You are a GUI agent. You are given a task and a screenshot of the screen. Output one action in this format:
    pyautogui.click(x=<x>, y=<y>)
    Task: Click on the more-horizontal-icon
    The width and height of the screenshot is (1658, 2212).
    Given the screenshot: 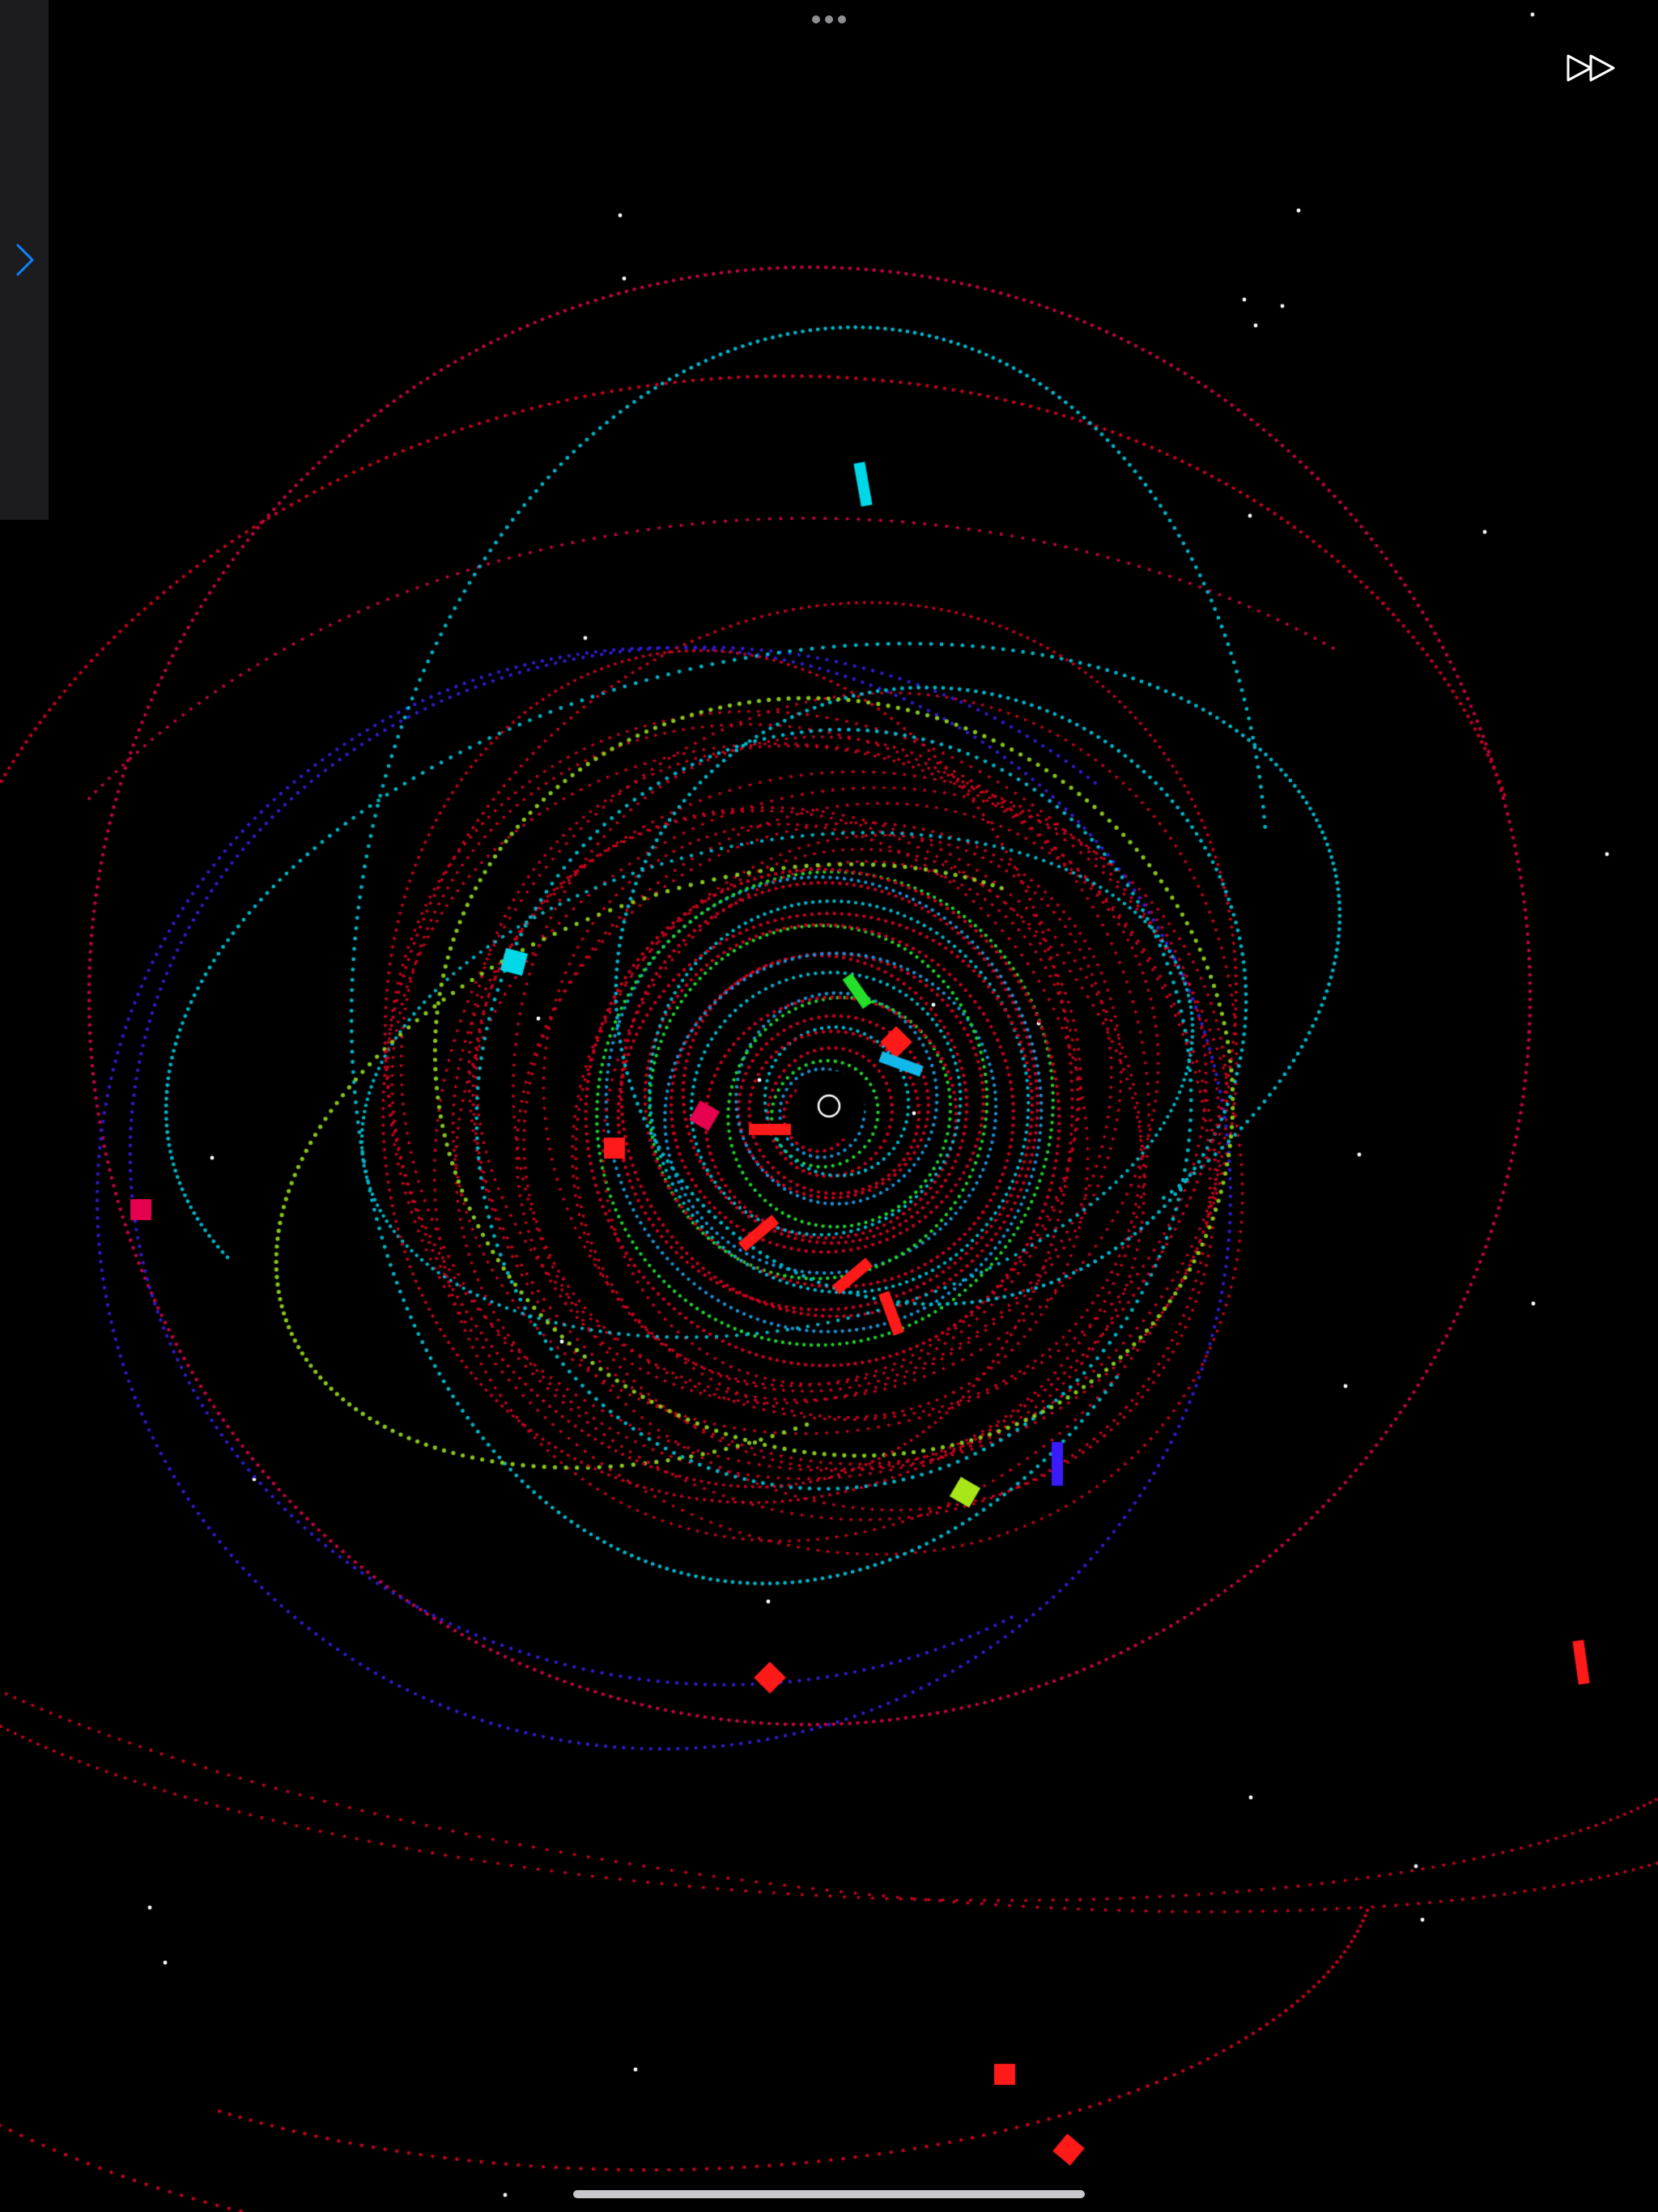 What is the action you would take?
    pyautogui.click(x=816, y=19)
    